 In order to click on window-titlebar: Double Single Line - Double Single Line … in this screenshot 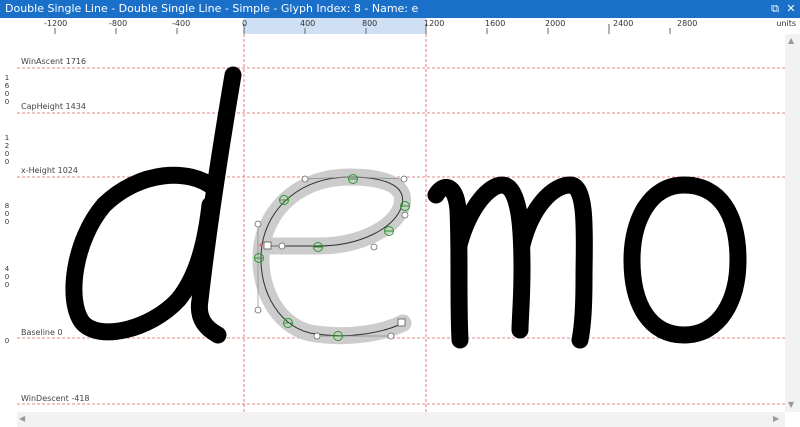, I will do `click(400, 9)`.